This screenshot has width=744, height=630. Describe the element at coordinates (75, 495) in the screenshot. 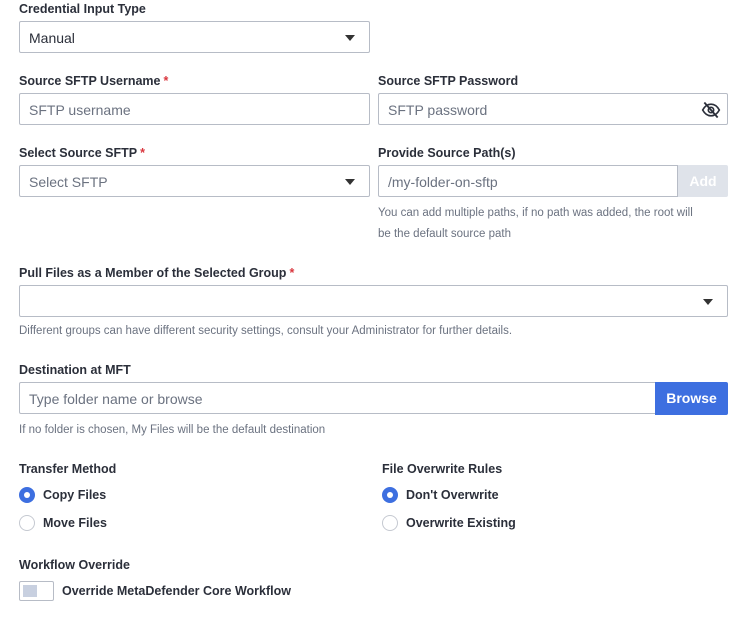

I see `radio-copy-files-label: Copy Files` at that location.